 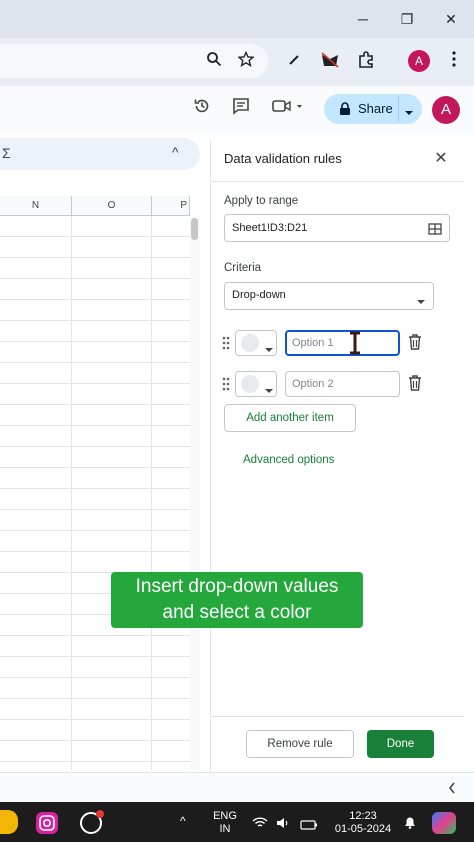 I want to click on advanced-options-link: Advanced options, so click(x=288, y=460).